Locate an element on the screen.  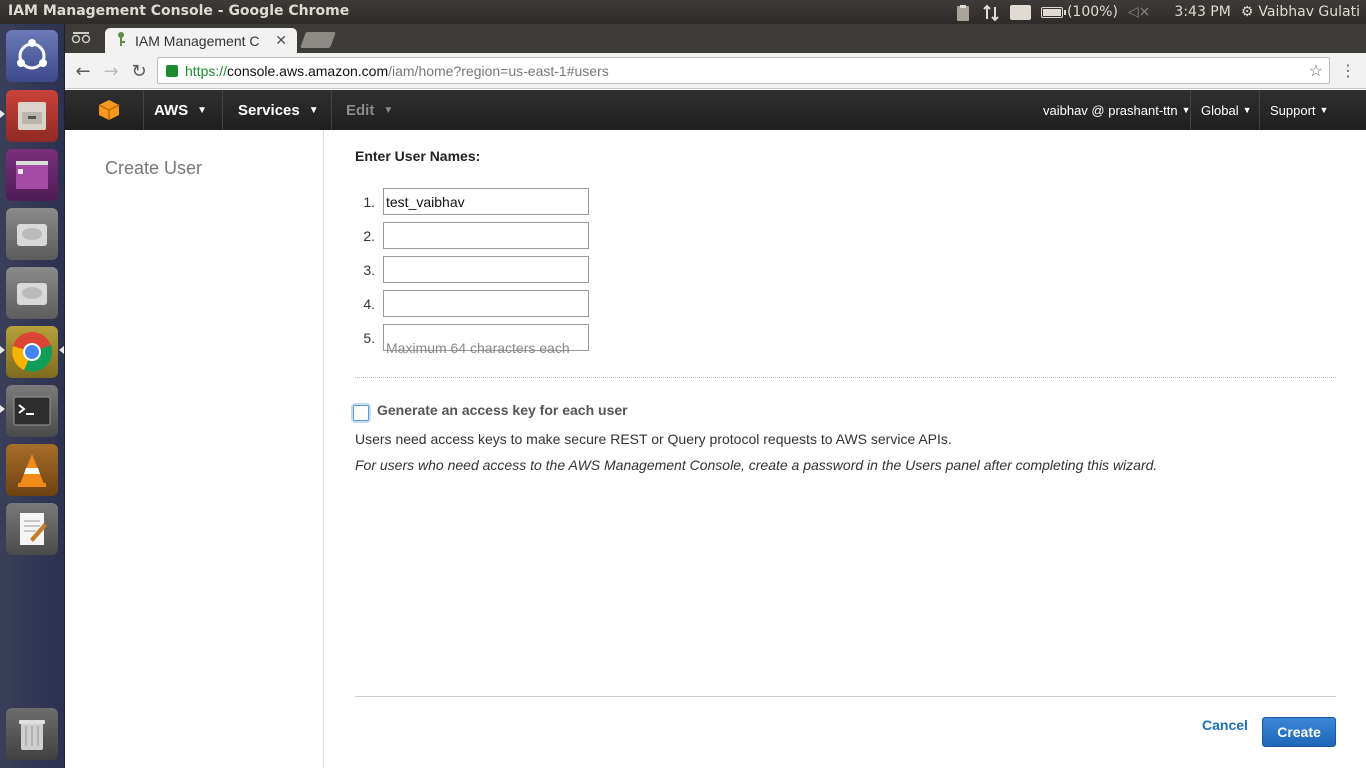
aws-menu: AWS ▼ is located at coordinates (180, 110).